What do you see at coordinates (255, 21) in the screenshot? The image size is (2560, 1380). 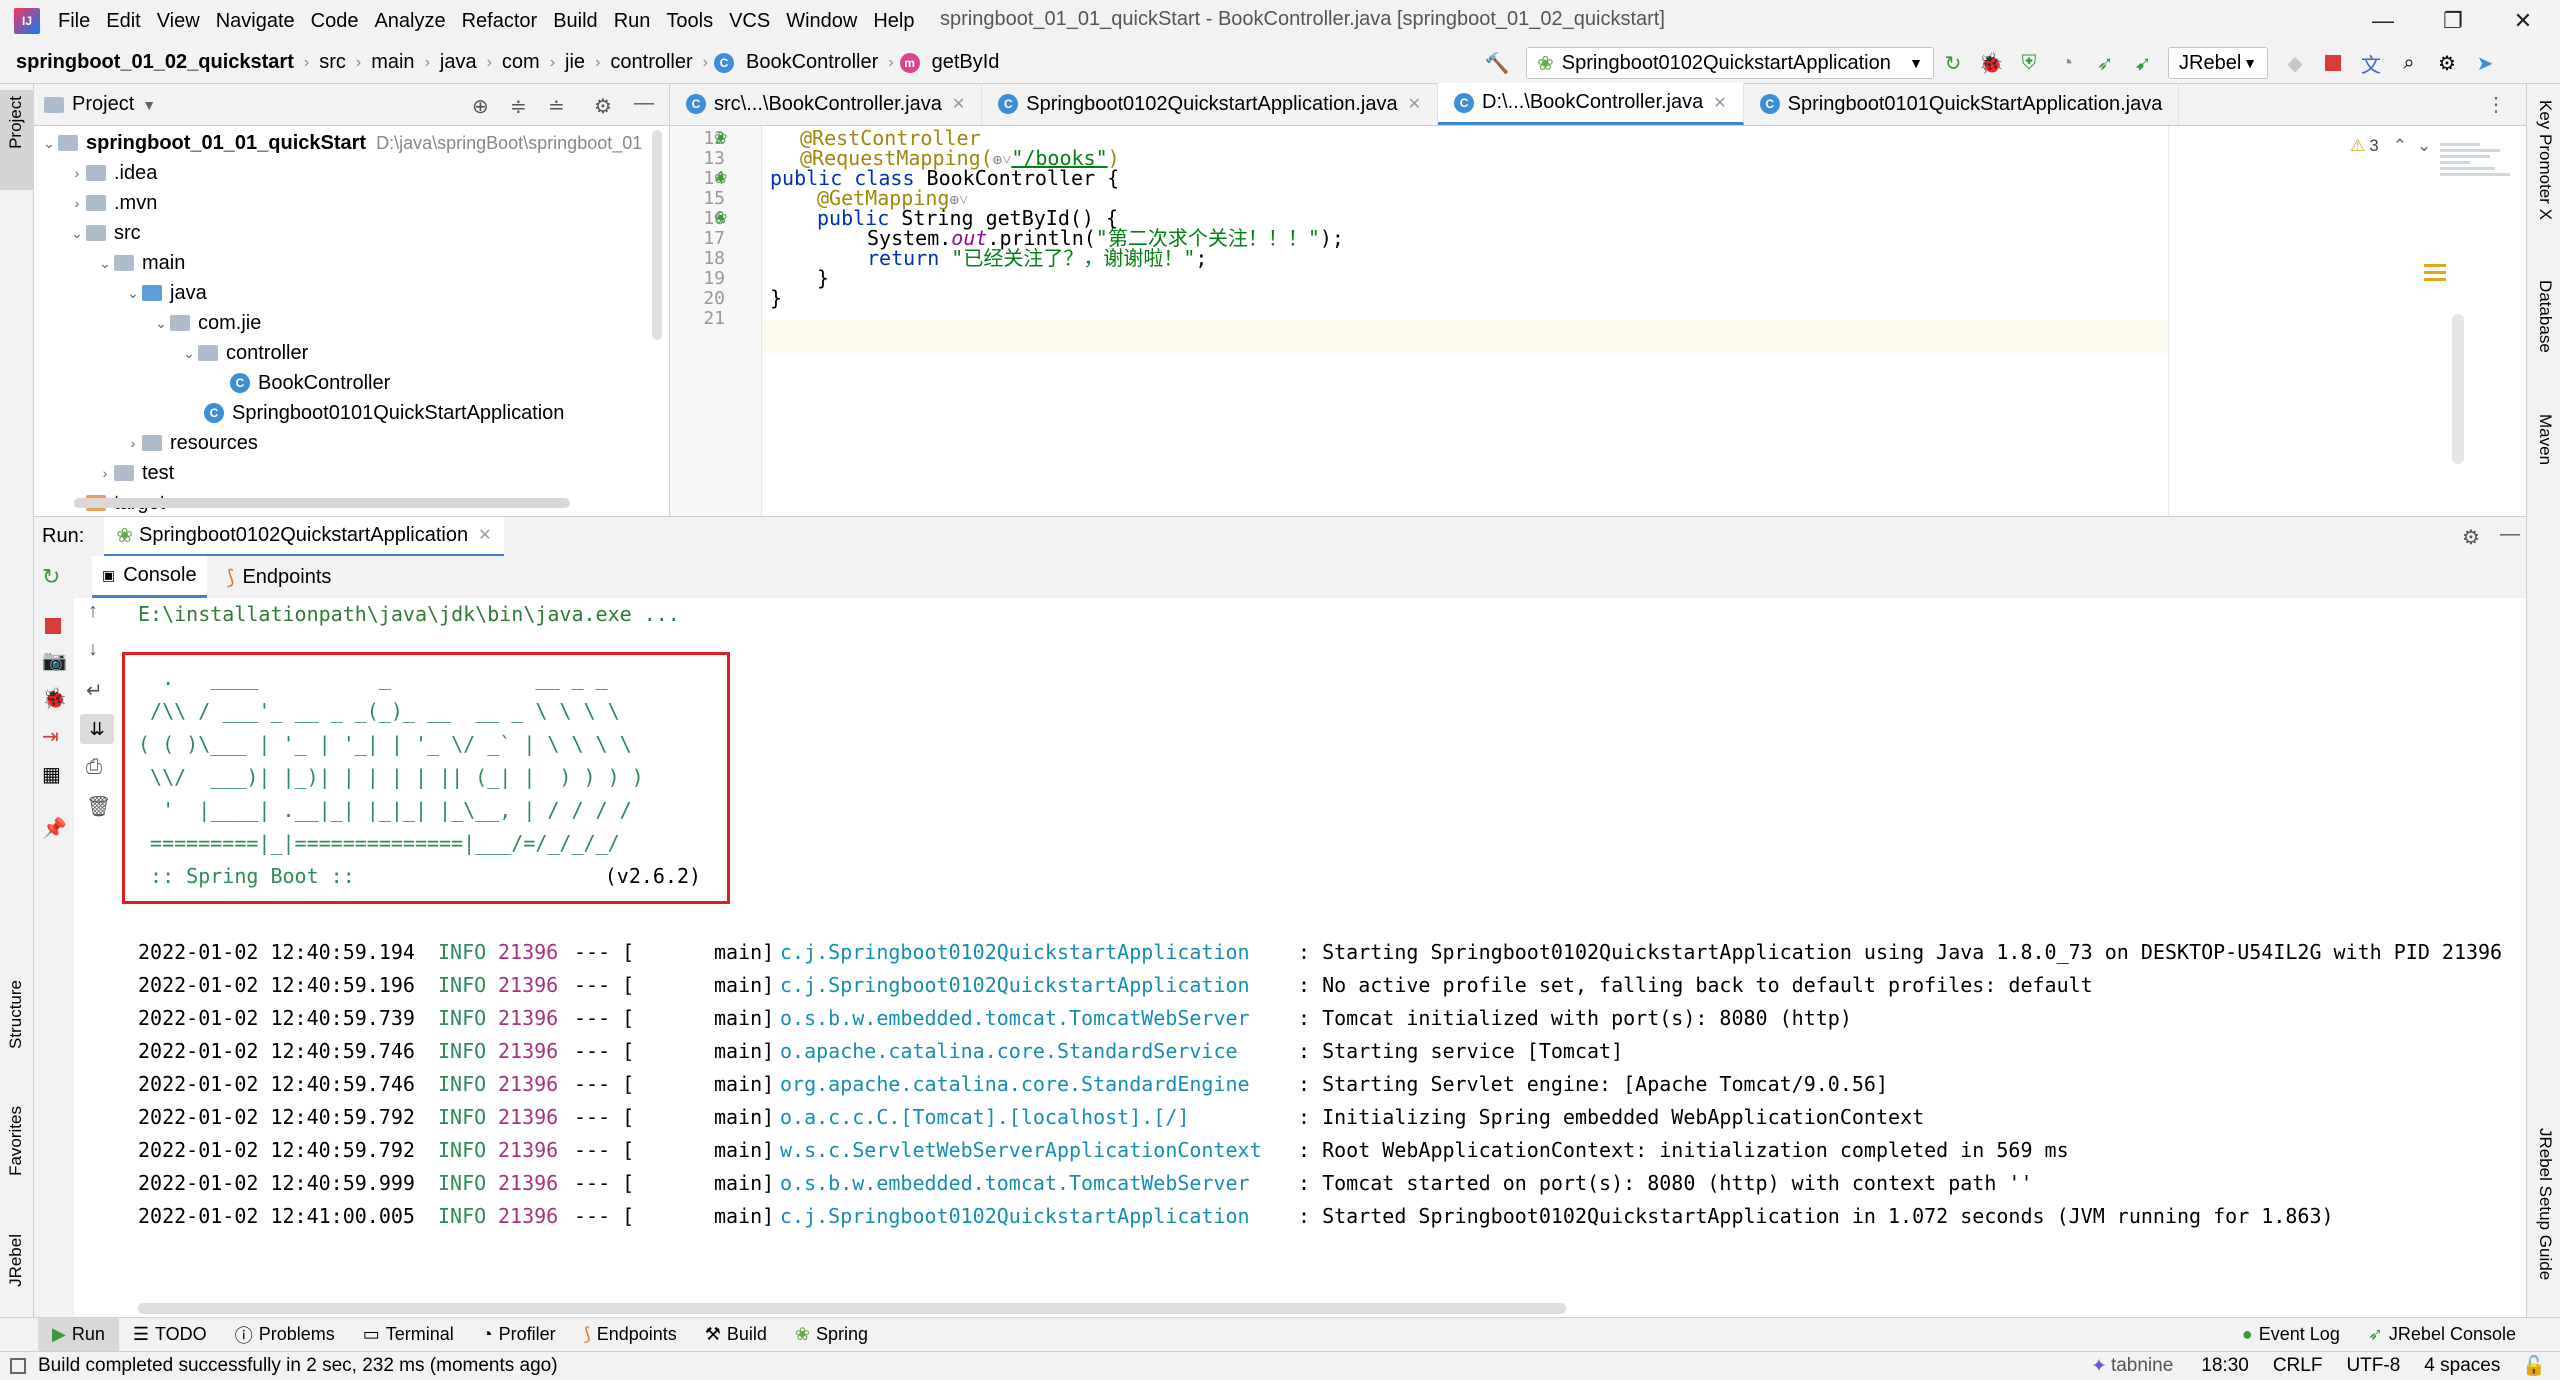 I see `menu-navigate: Navigate` at bounding box center [255, 21].